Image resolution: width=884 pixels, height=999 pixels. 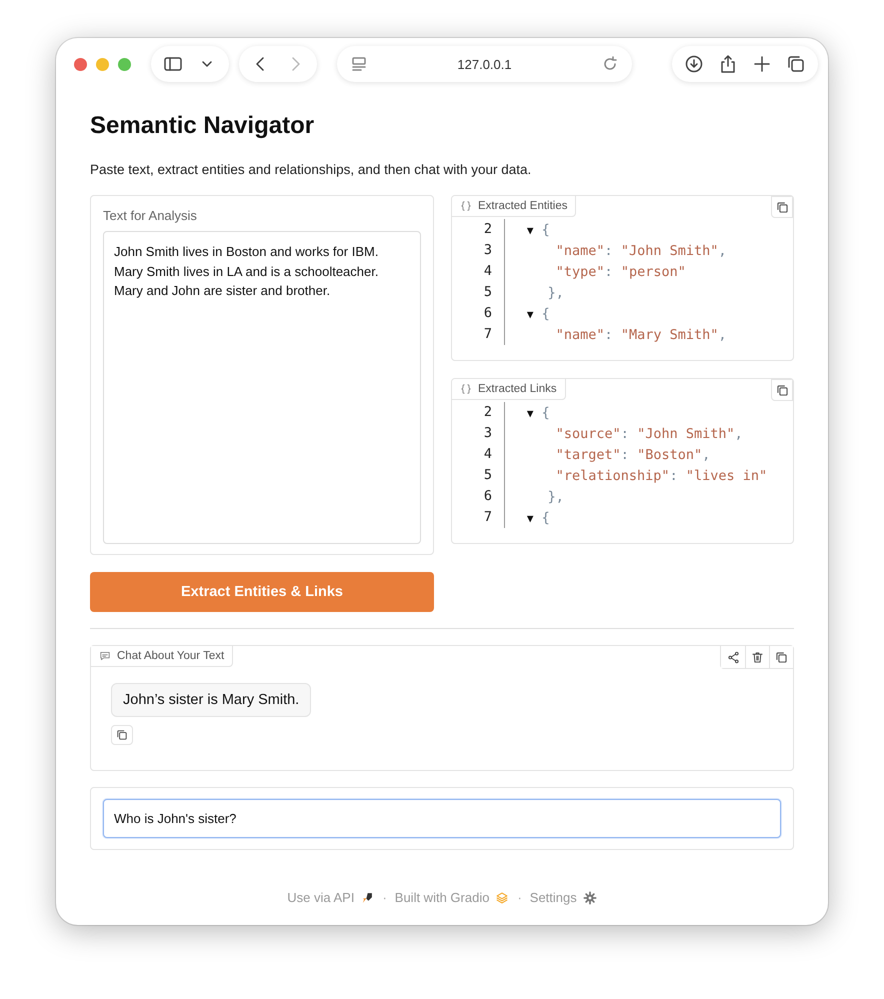 What do you see at coordinates (105, 656) in the screenshot?
I see `chat-bubble-icon` at bounding box center [105, 656].